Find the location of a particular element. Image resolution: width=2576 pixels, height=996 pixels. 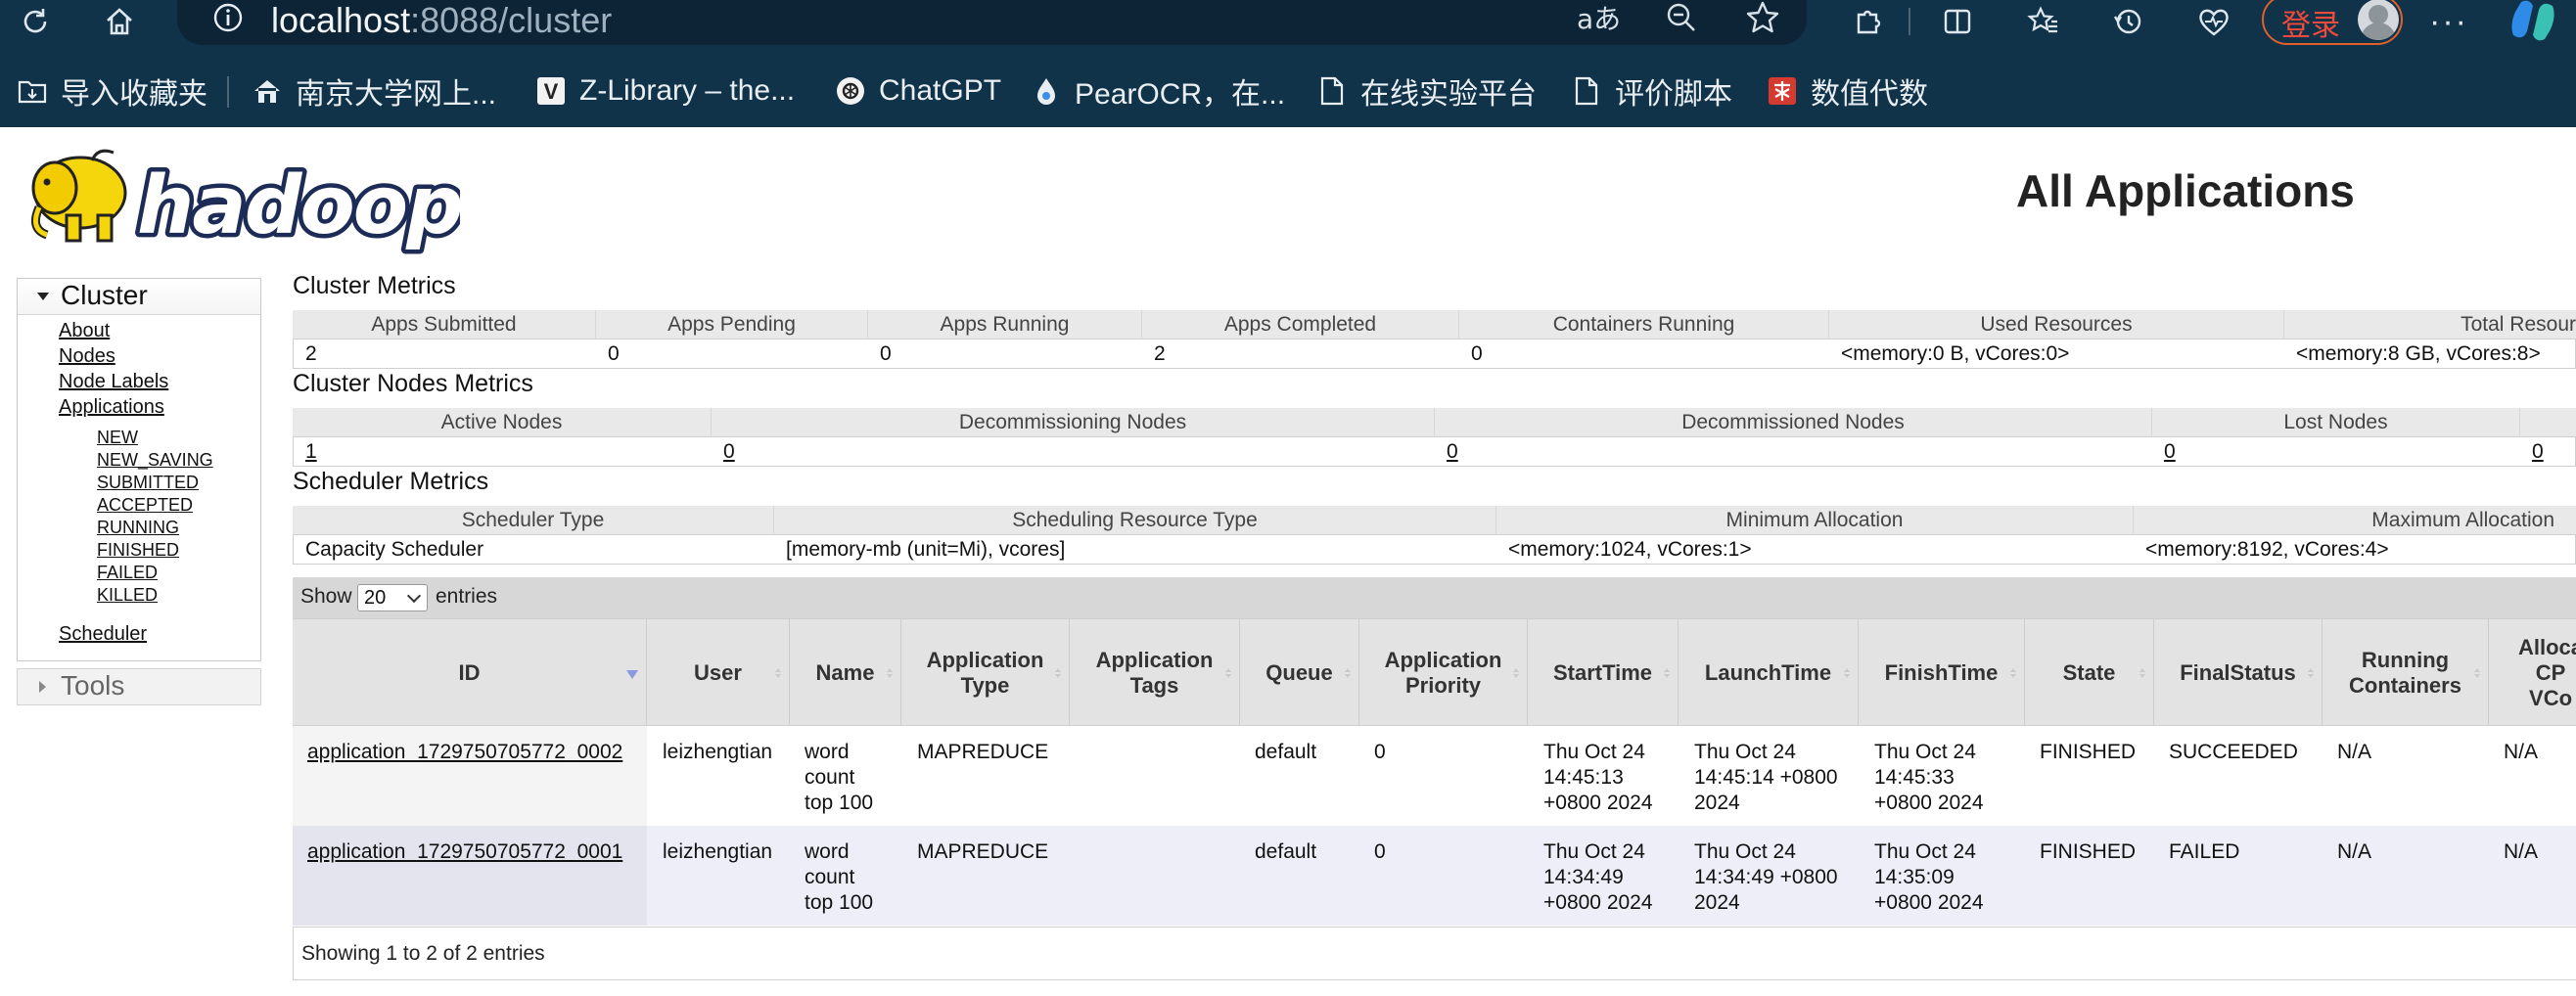

column-header-app-type: Application Type is located at coordinates (986, 673).